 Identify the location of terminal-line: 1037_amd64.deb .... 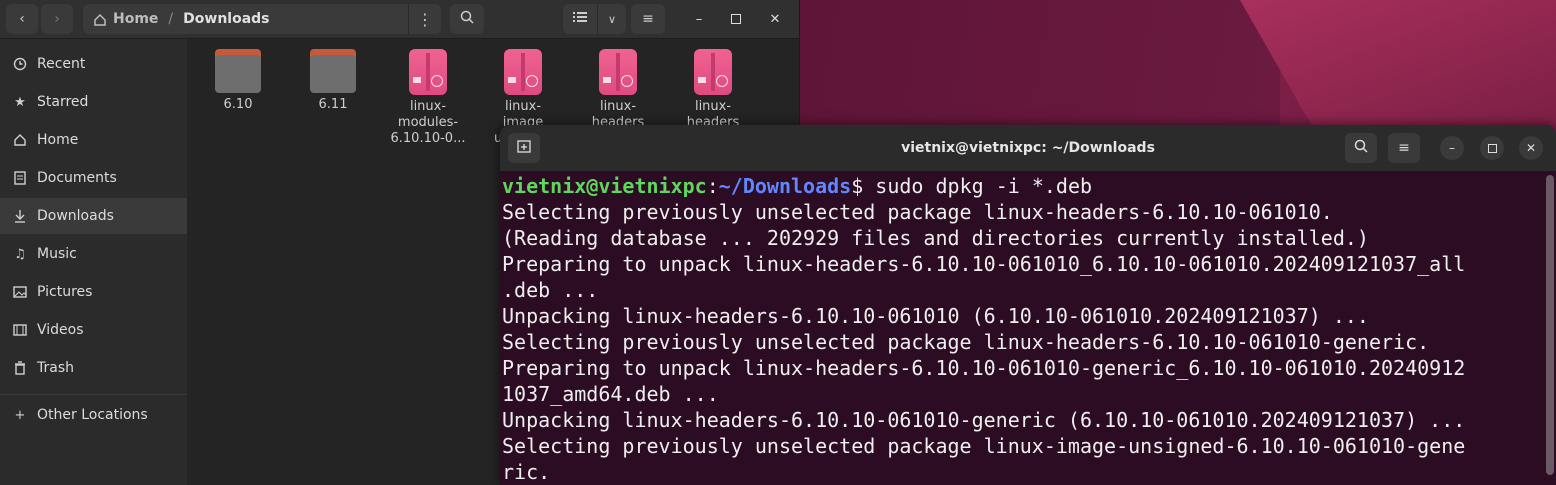
(610, 394).